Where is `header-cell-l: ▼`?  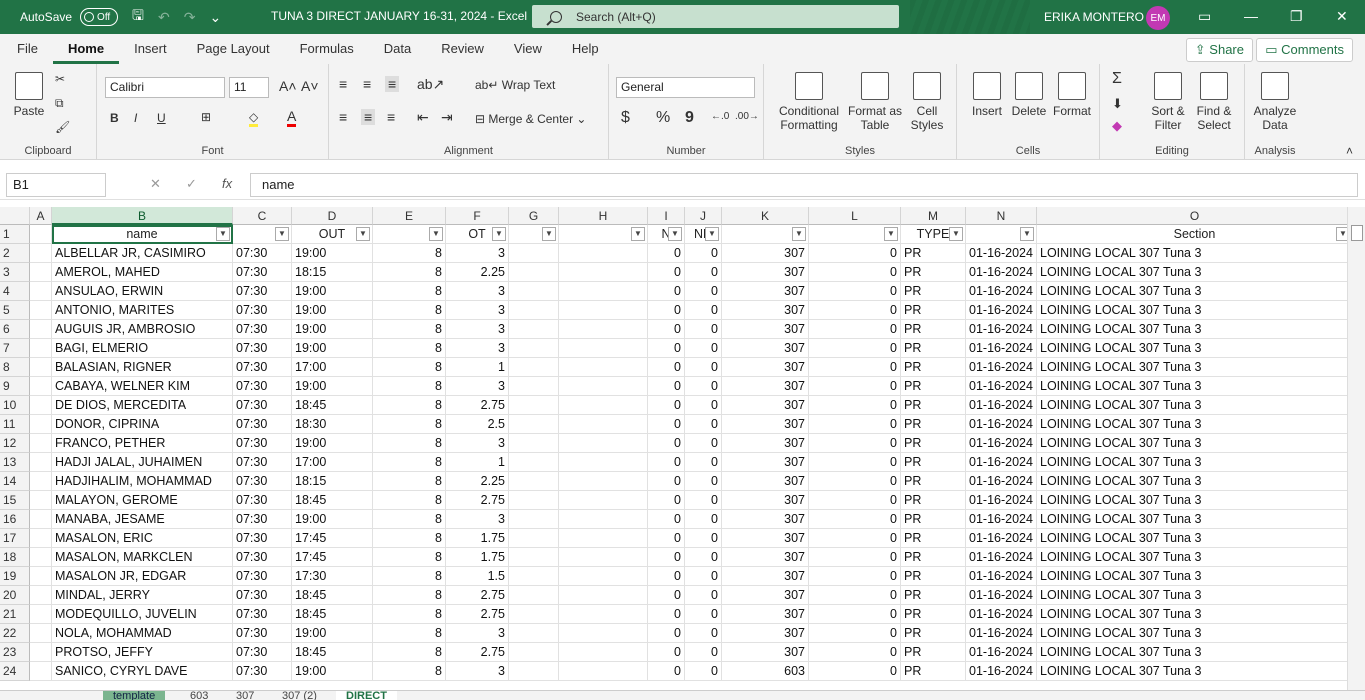
header-cell-l: ▼ is located at coordinates (855, 234).